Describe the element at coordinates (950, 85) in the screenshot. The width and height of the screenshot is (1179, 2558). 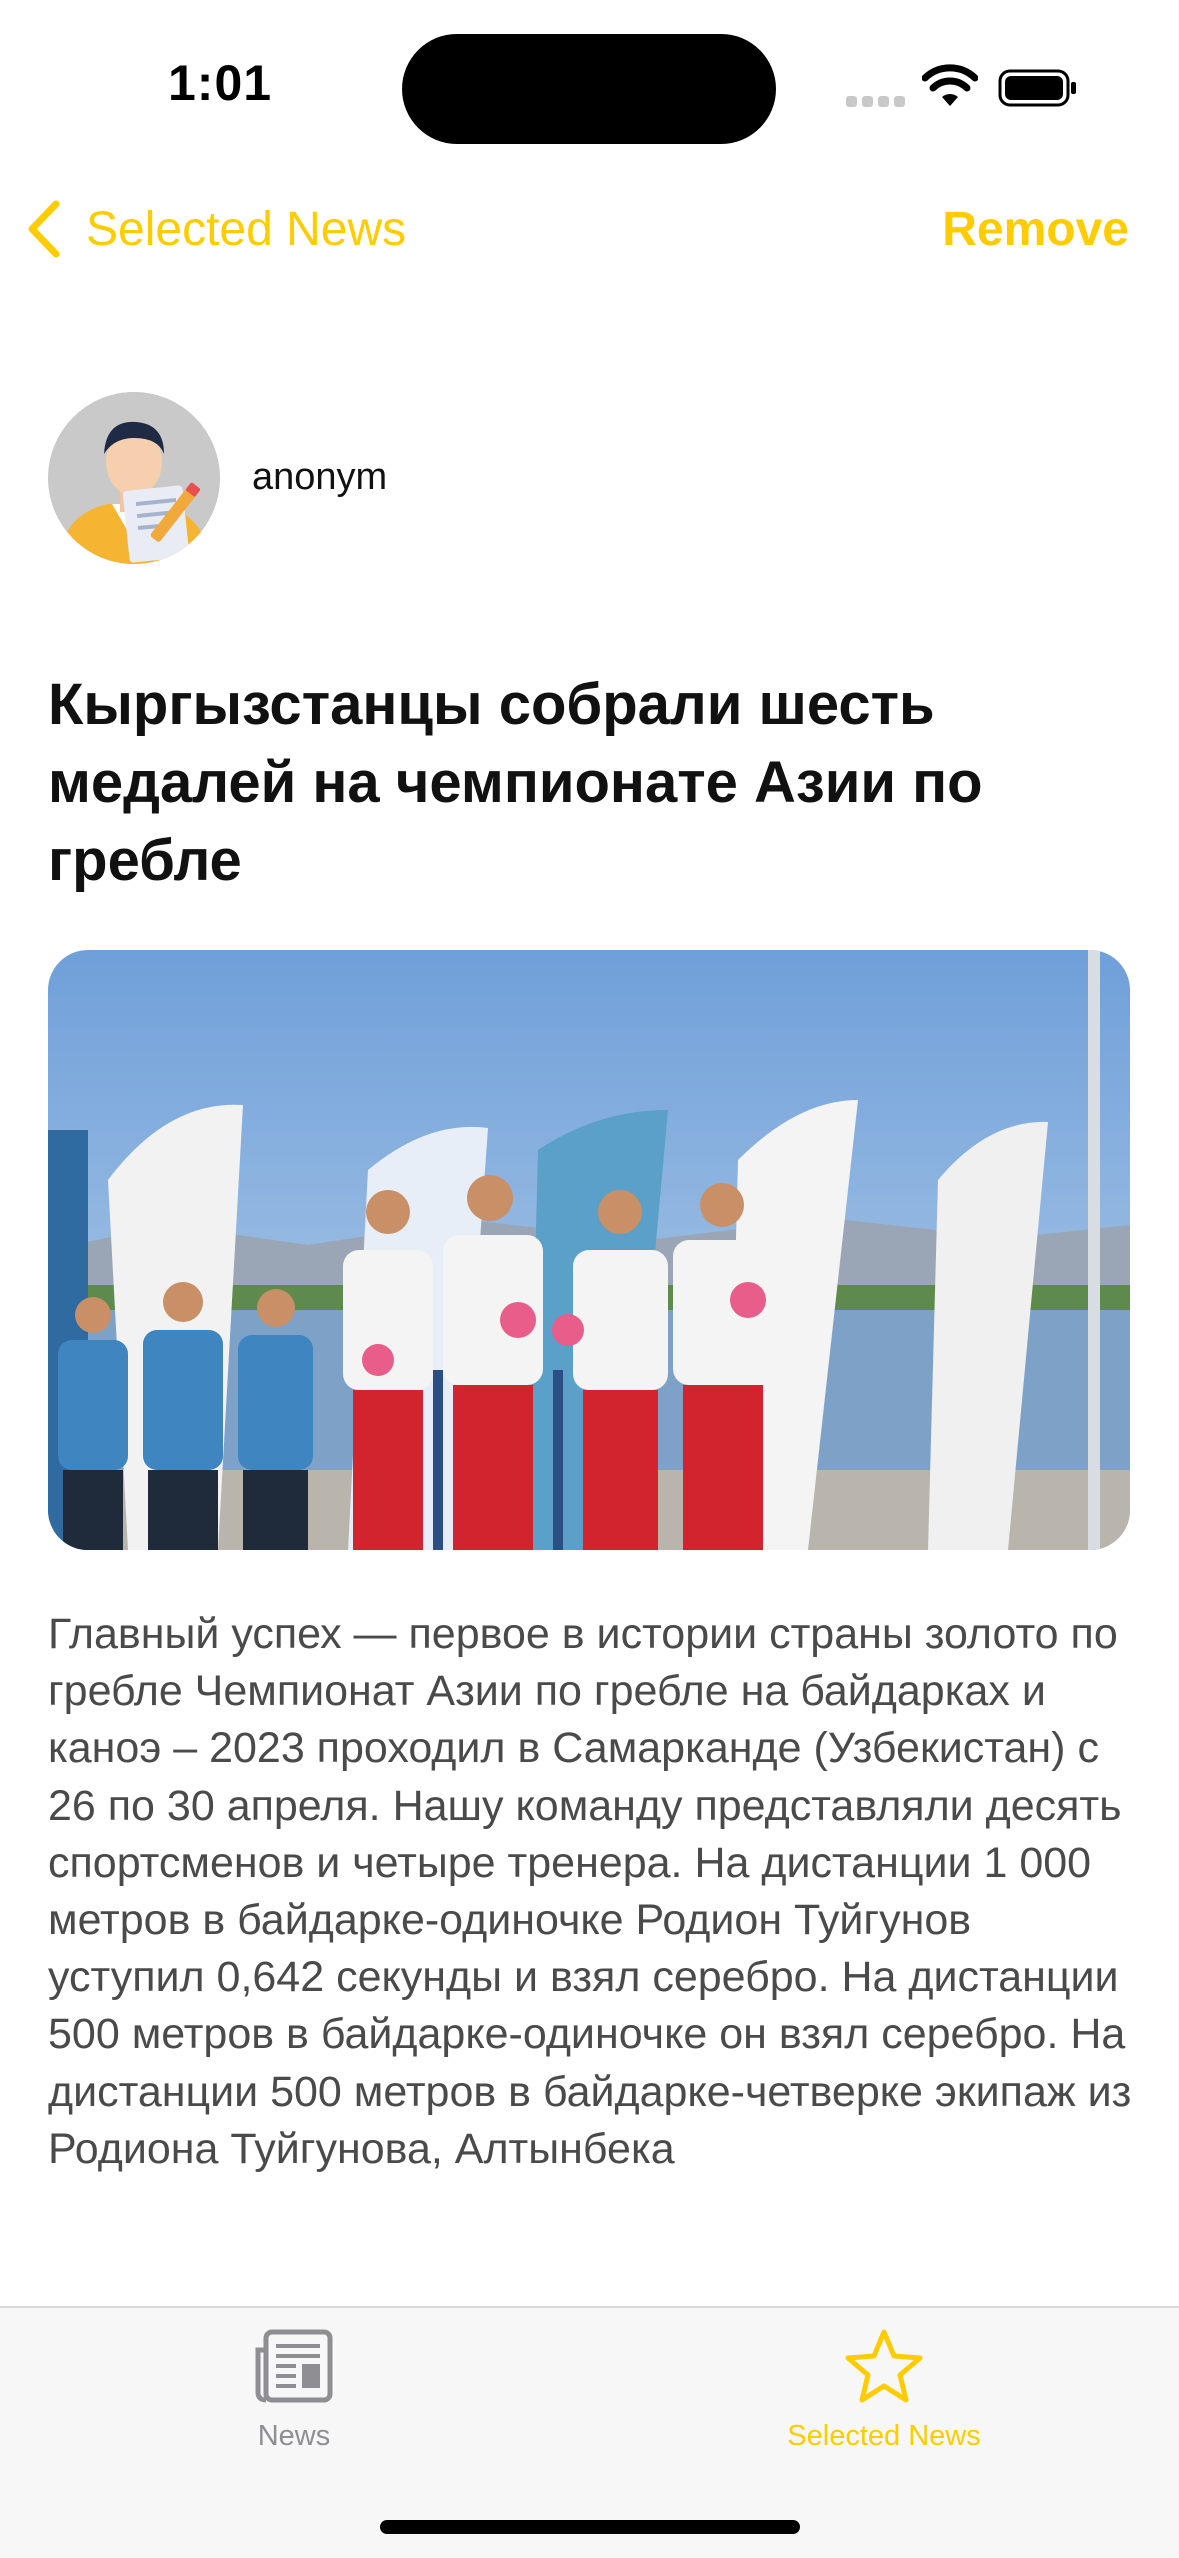
I see `wifi-icon` at that location.